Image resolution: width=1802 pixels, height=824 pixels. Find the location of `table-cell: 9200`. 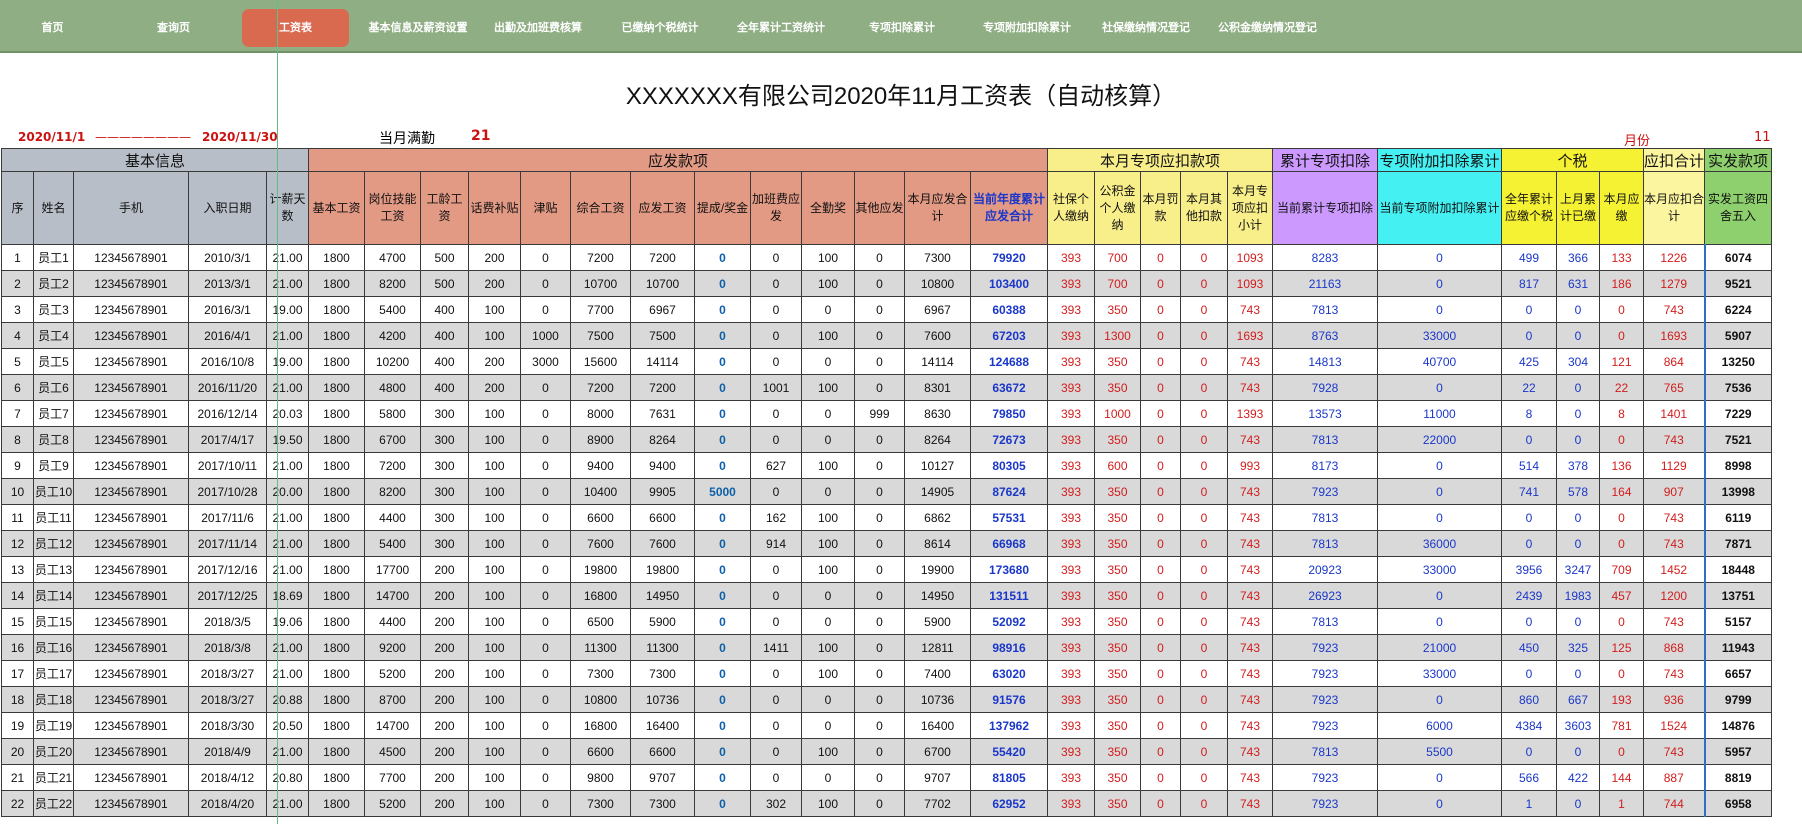

table-cell: 9200 is located at coordinates (392, 647).